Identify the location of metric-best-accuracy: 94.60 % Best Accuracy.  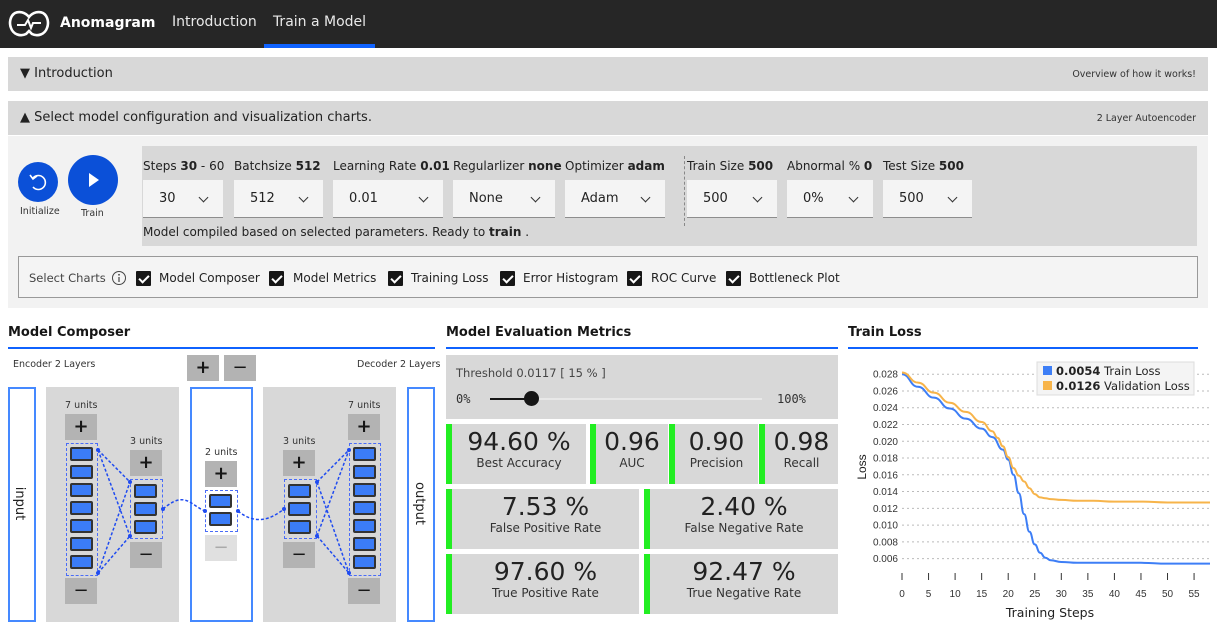
(516, 454).